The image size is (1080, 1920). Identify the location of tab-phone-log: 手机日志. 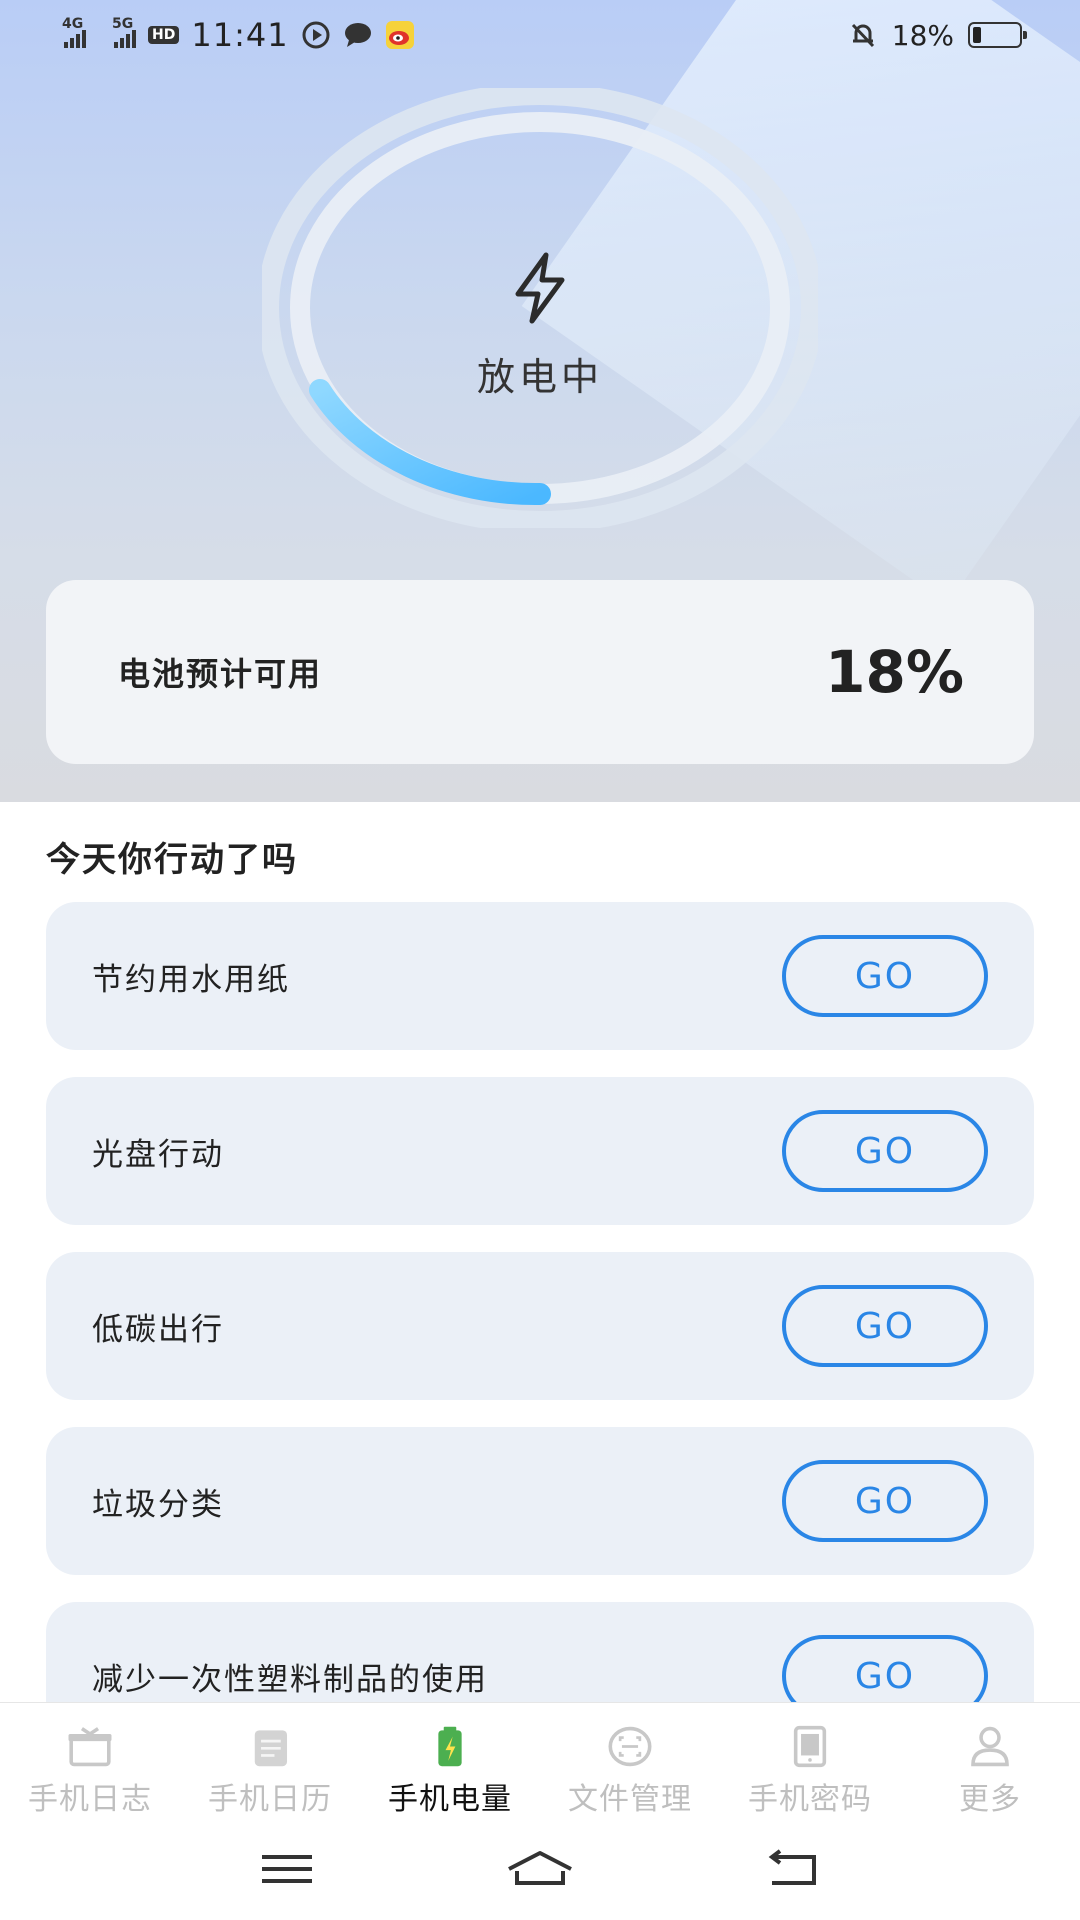
(90, 1760).